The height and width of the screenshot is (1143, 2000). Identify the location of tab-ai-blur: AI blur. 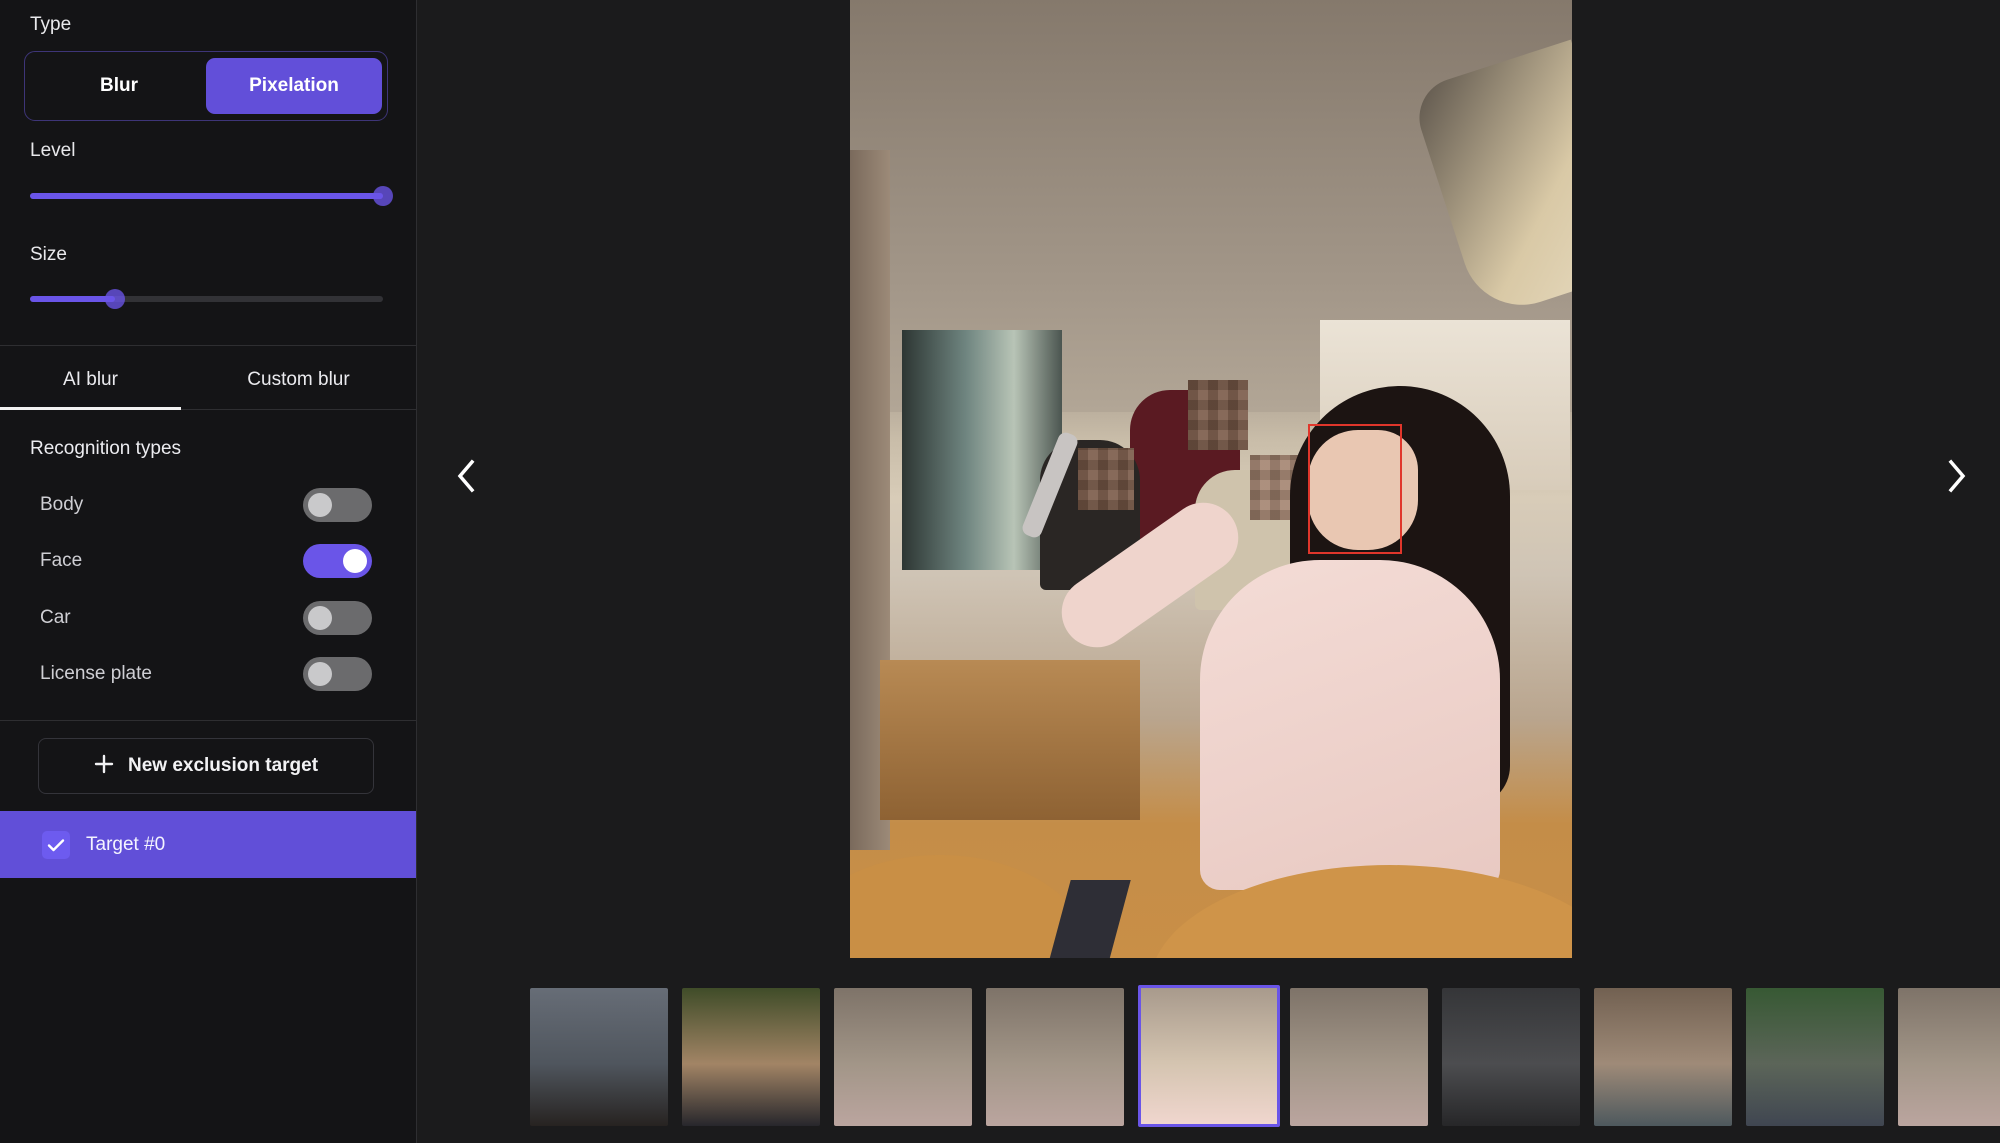
(90, 380).